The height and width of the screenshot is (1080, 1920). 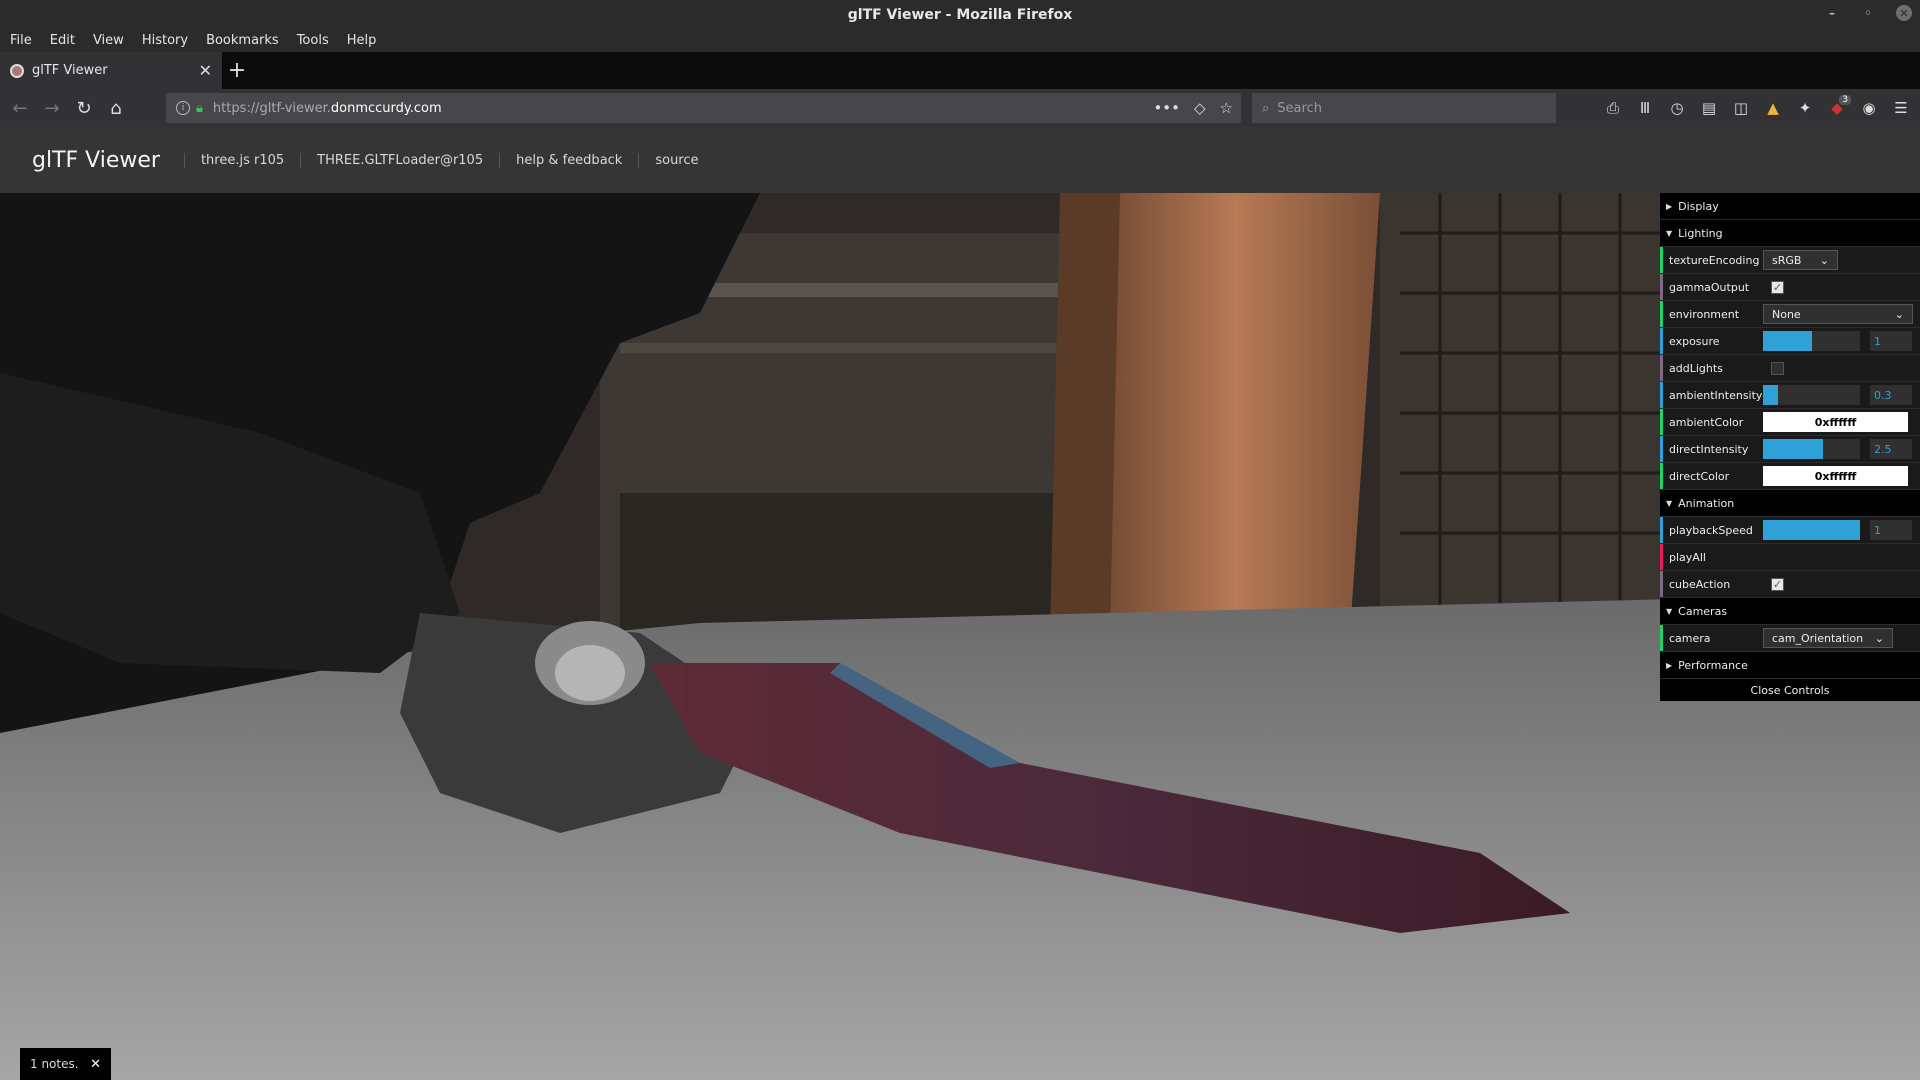 What do you see at coordinates (1811, 449) in the screenshot?
I see `direct-intensity-slider` at bounding box center [1811, 449].